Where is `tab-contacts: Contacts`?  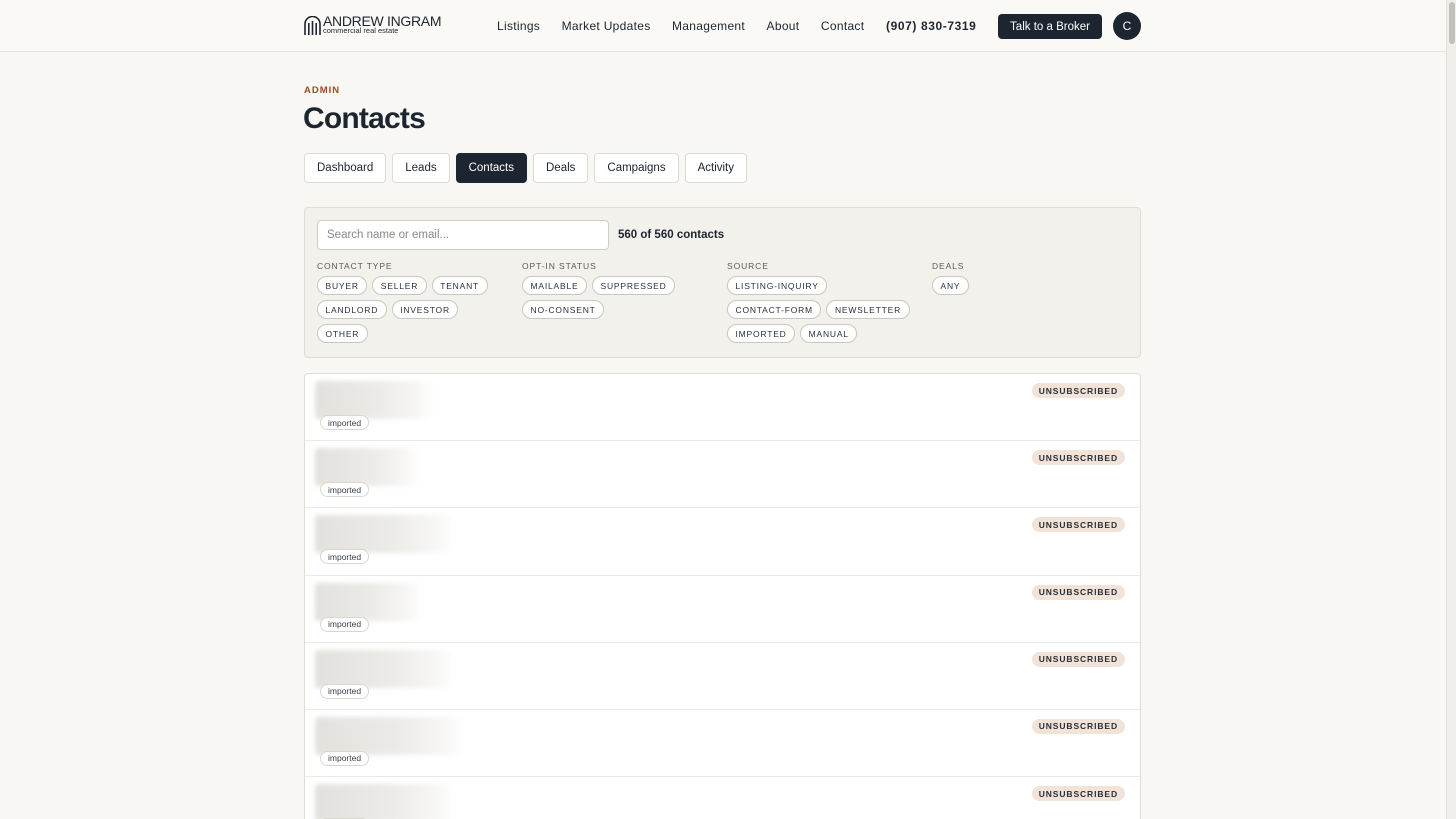
tab-contacts: Contacts is located at coordinates (491, 168).